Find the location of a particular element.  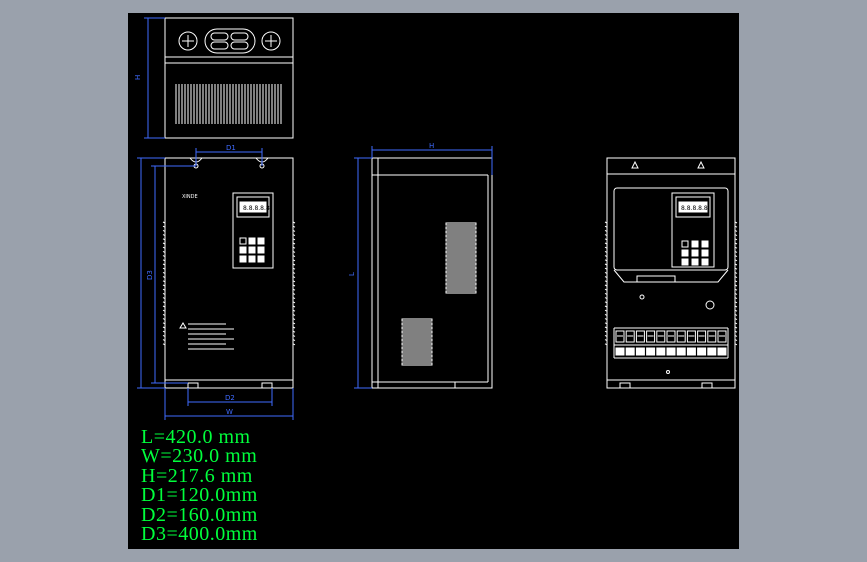

top-view-dimension is located at coordinates (154, 78).